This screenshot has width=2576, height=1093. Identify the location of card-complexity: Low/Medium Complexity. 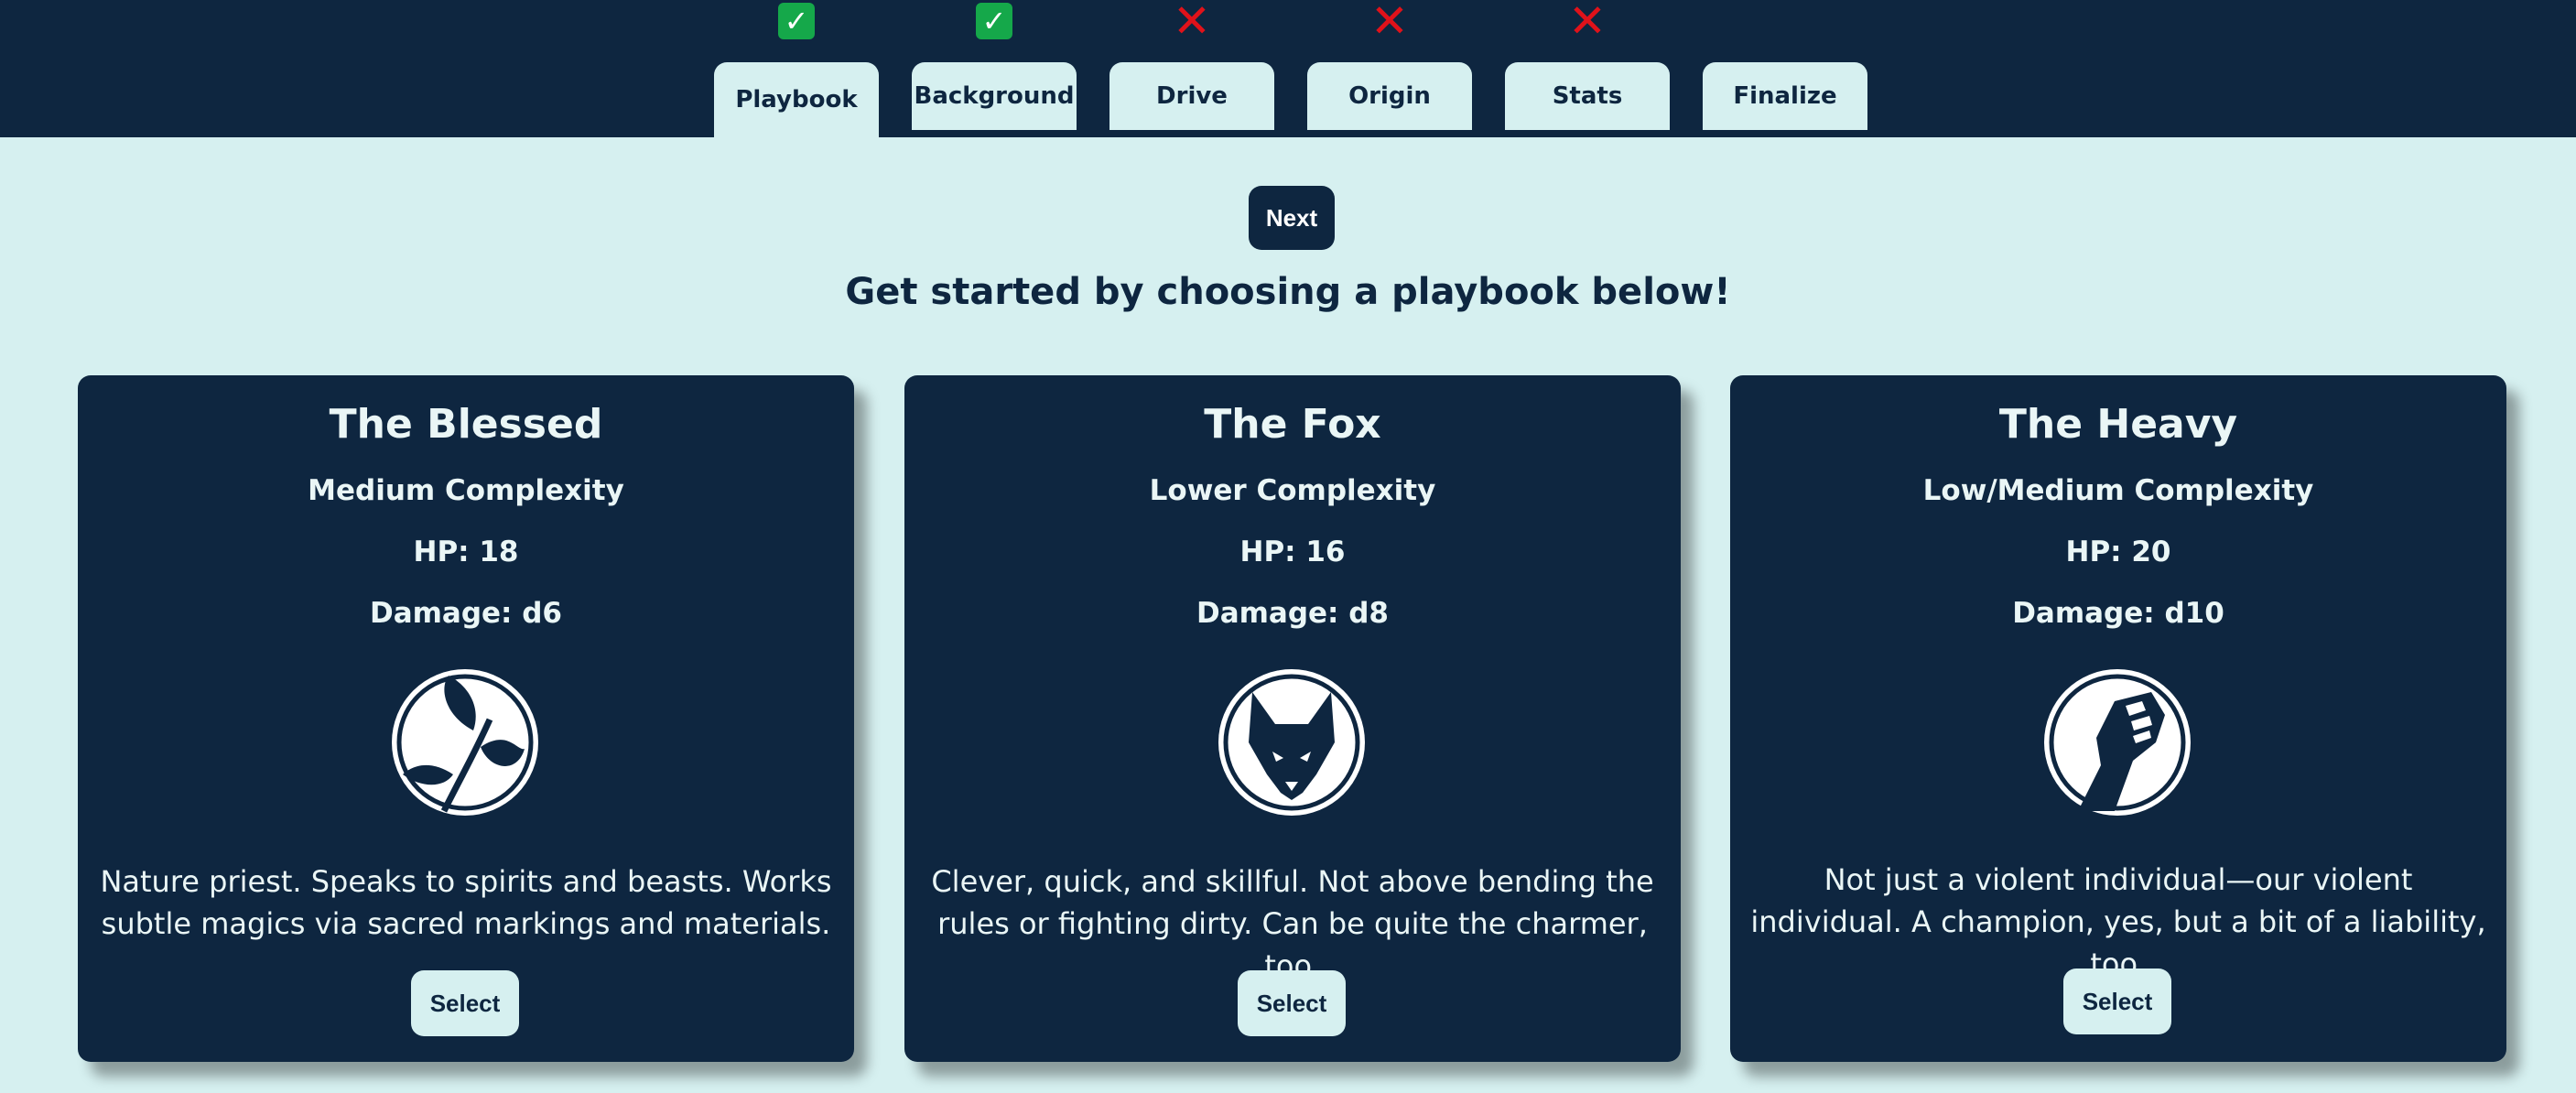
(2118, 490).